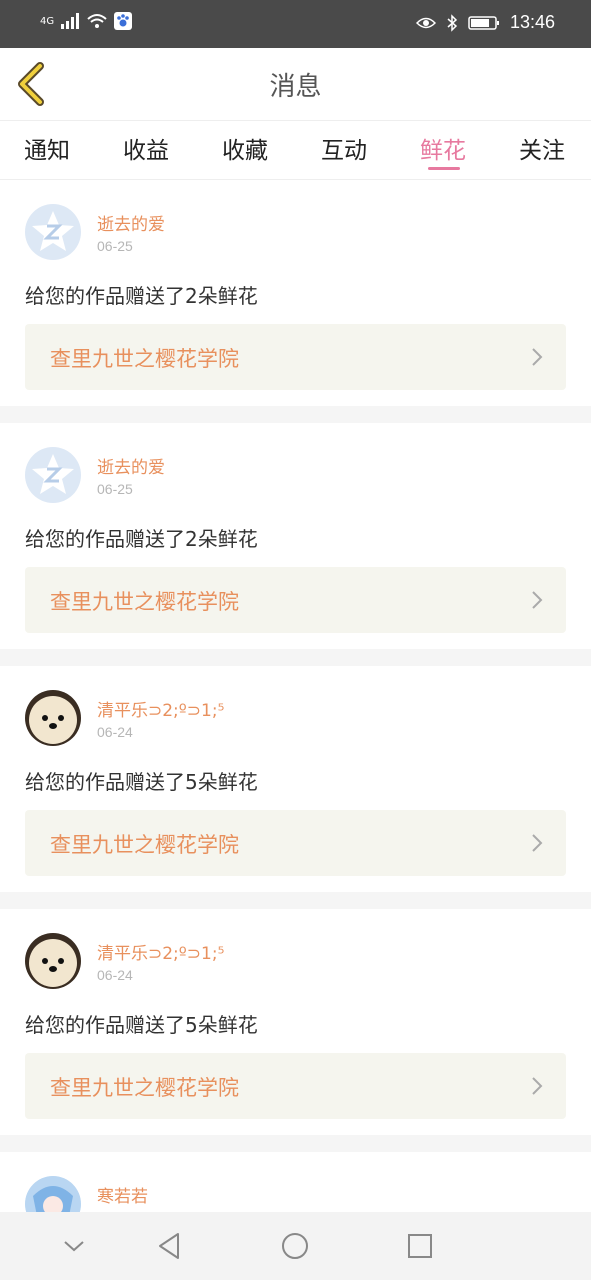  I want to click on clock: 13:46, so click(532, 22).